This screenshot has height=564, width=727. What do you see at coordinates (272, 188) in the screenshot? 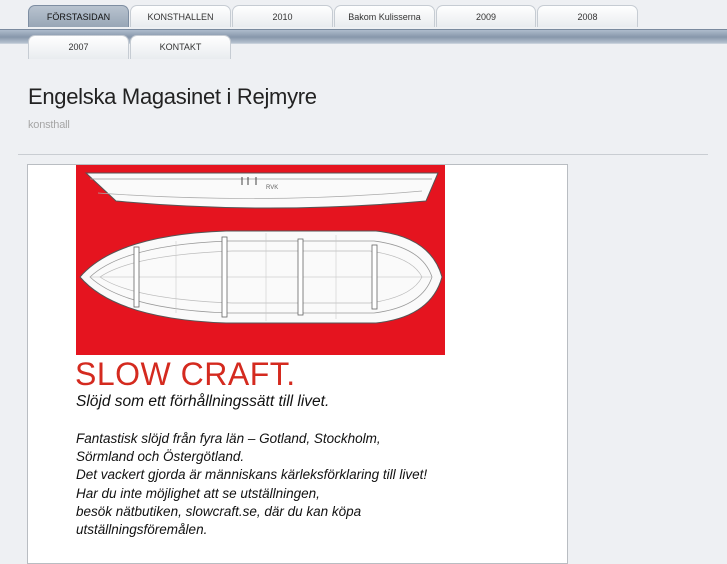
I see `svg-text: RVK` at bounding box center [272, 188].